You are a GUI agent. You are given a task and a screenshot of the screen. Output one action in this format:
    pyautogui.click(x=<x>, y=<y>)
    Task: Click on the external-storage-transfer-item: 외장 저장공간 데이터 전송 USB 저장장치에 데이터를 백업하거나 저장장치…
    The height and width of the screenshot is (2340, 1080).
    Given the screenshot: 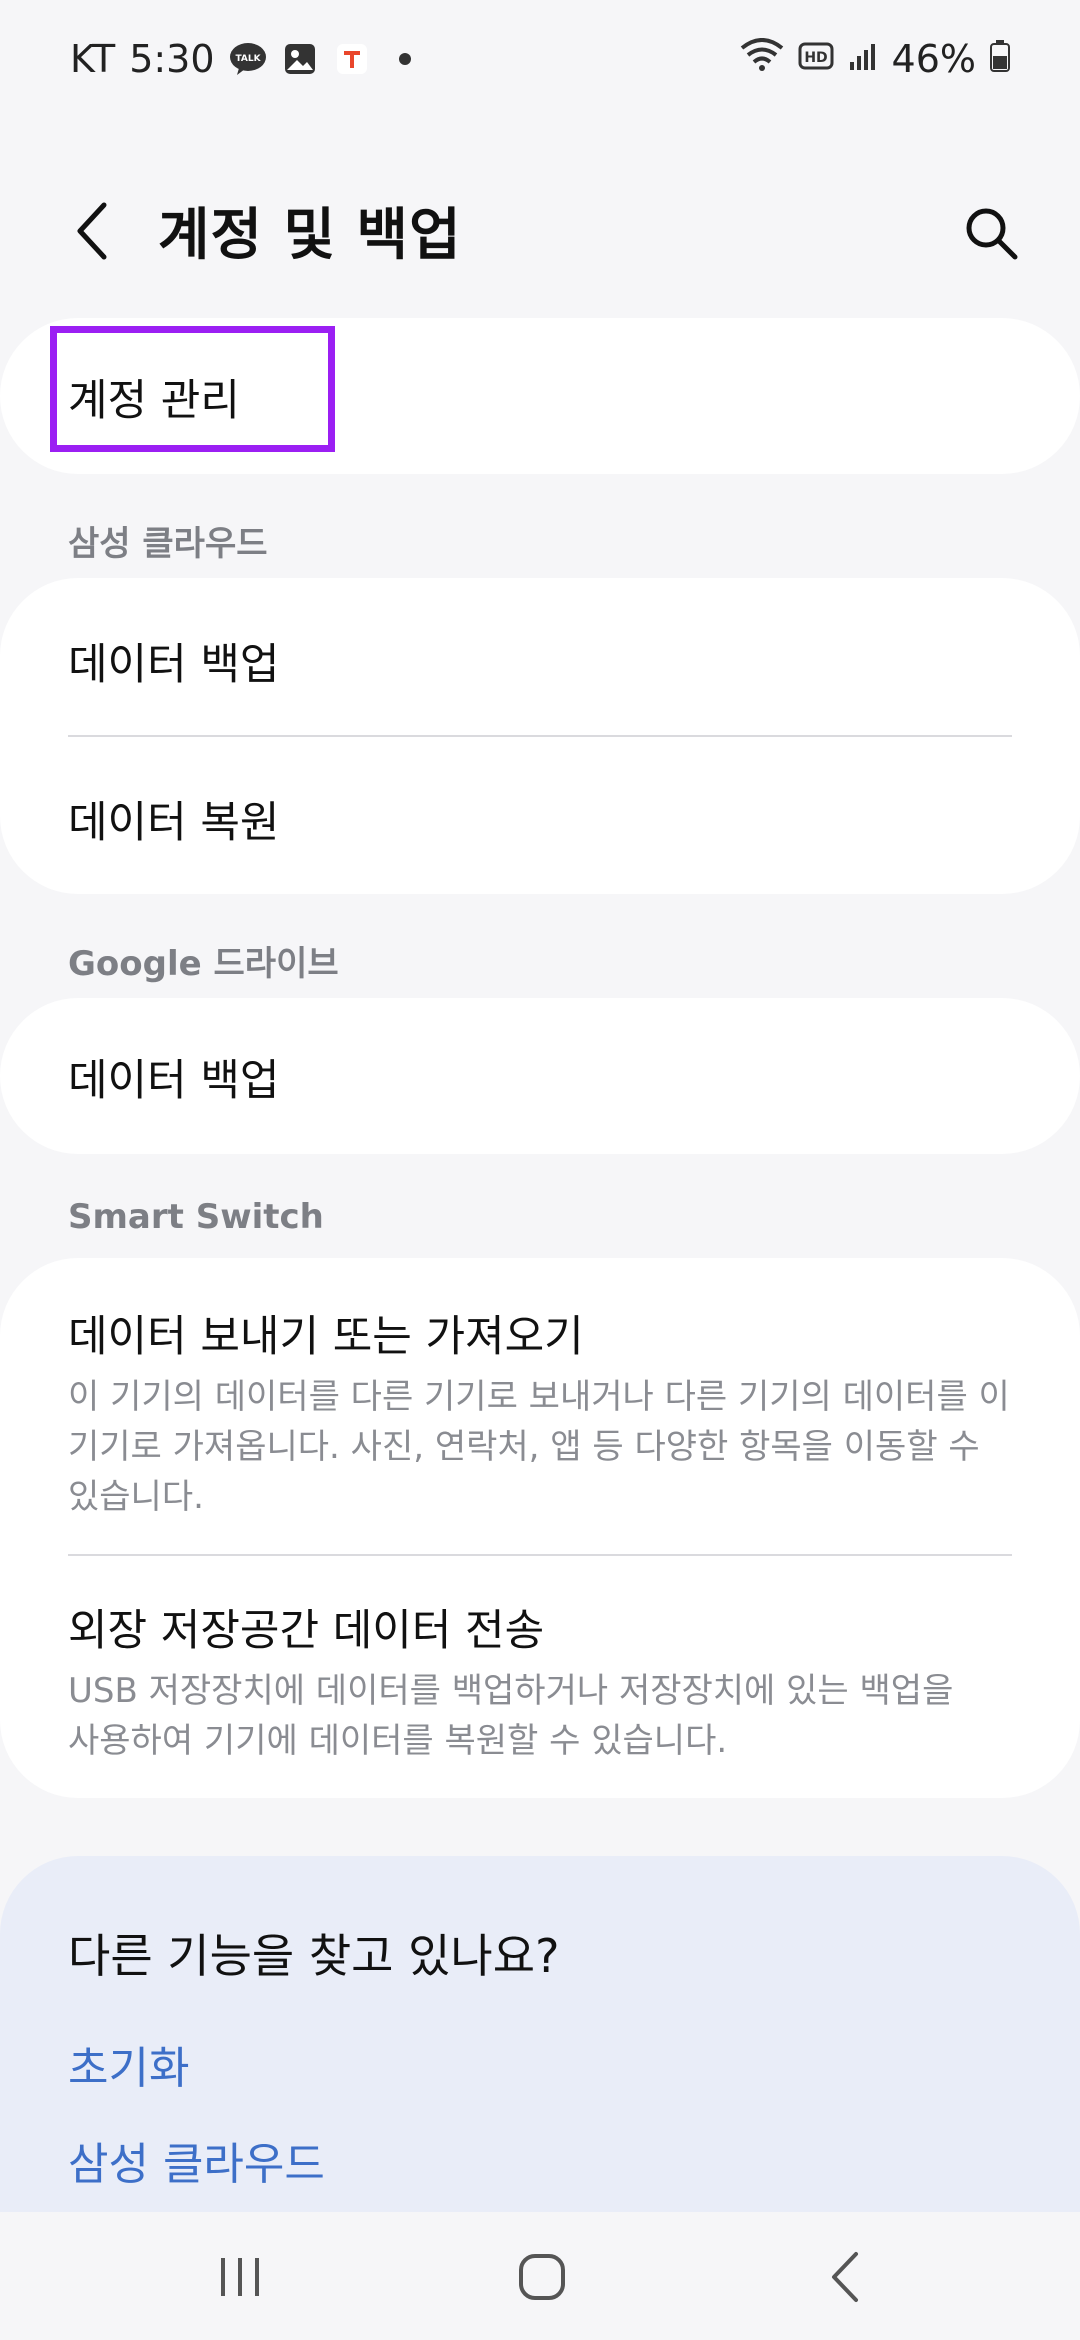 What is the action you would take?
    pyautogui.click(x=540, y=1681)
    